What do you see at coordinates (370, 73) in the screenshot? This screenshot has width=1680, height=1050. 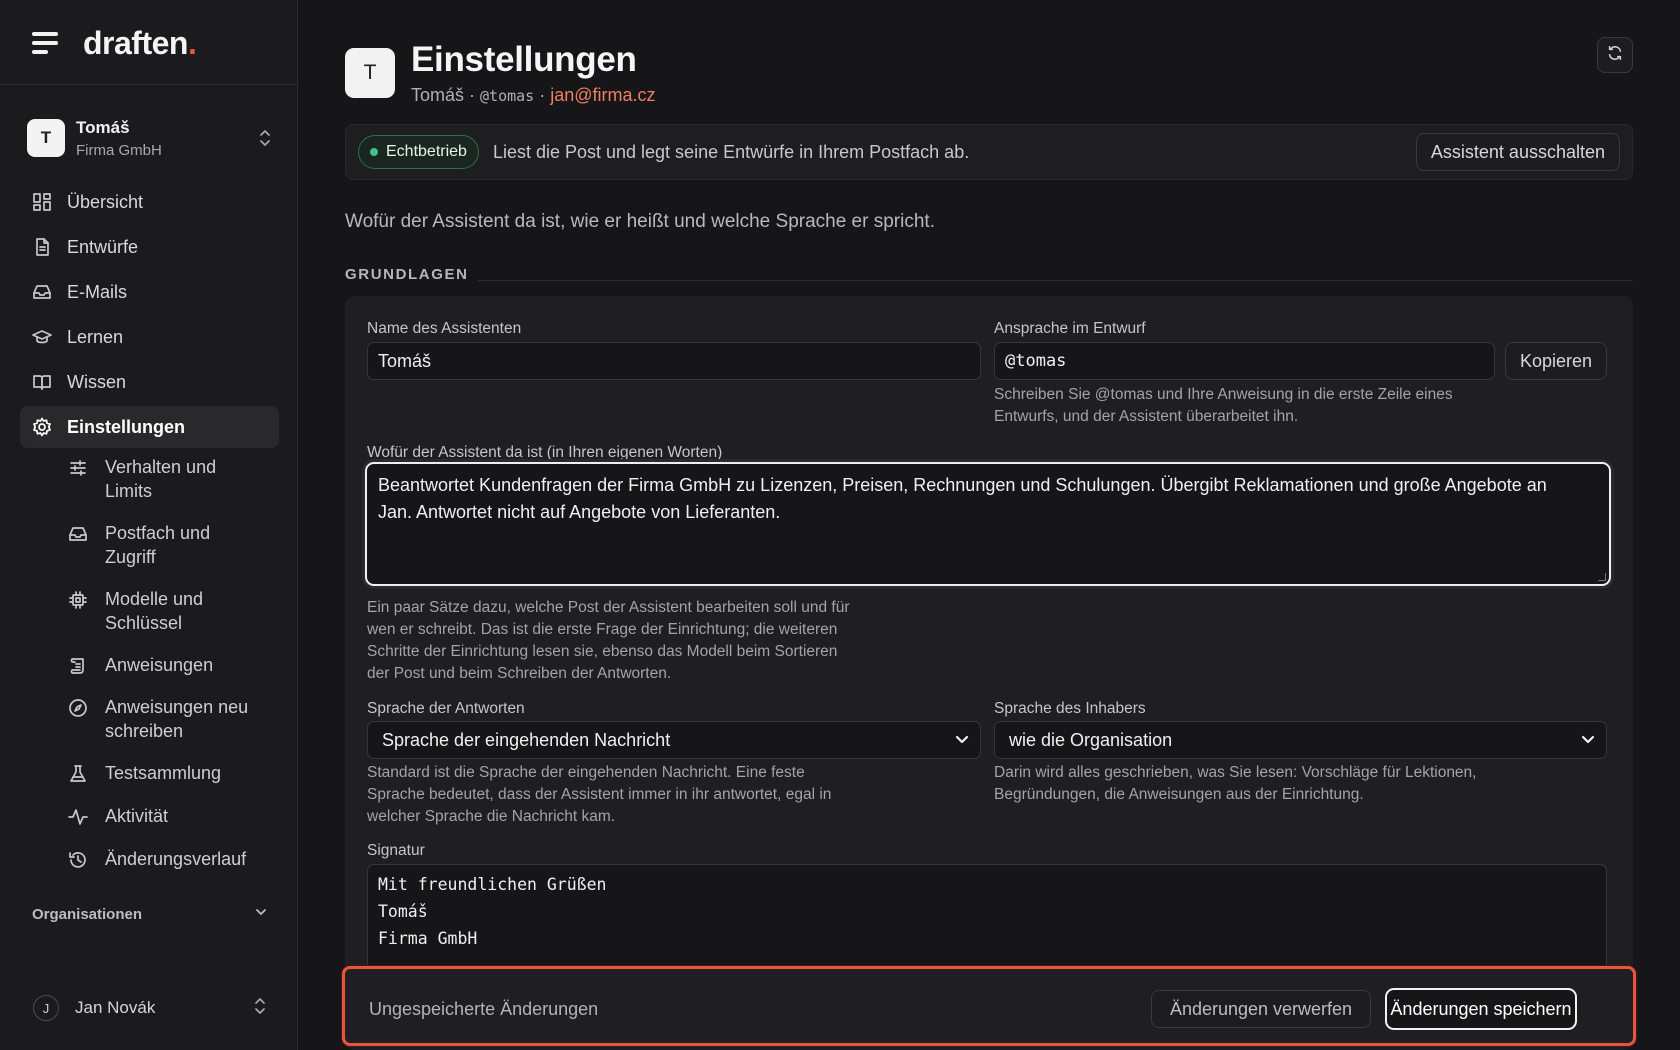 I see `assistant-avatar: T` at bounding box center [370, 73].